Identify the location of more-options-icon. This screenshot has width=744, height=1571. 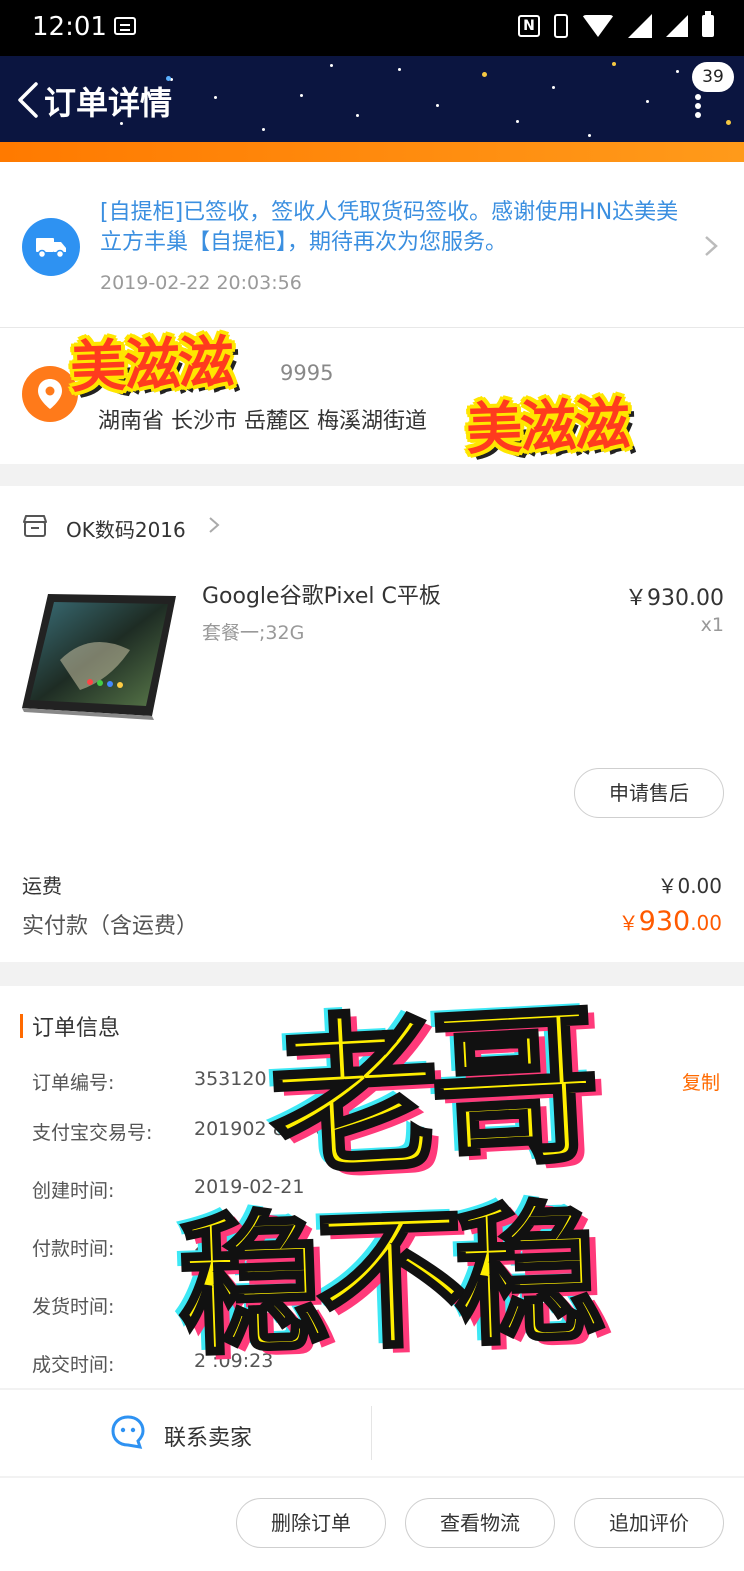
(699, 106).